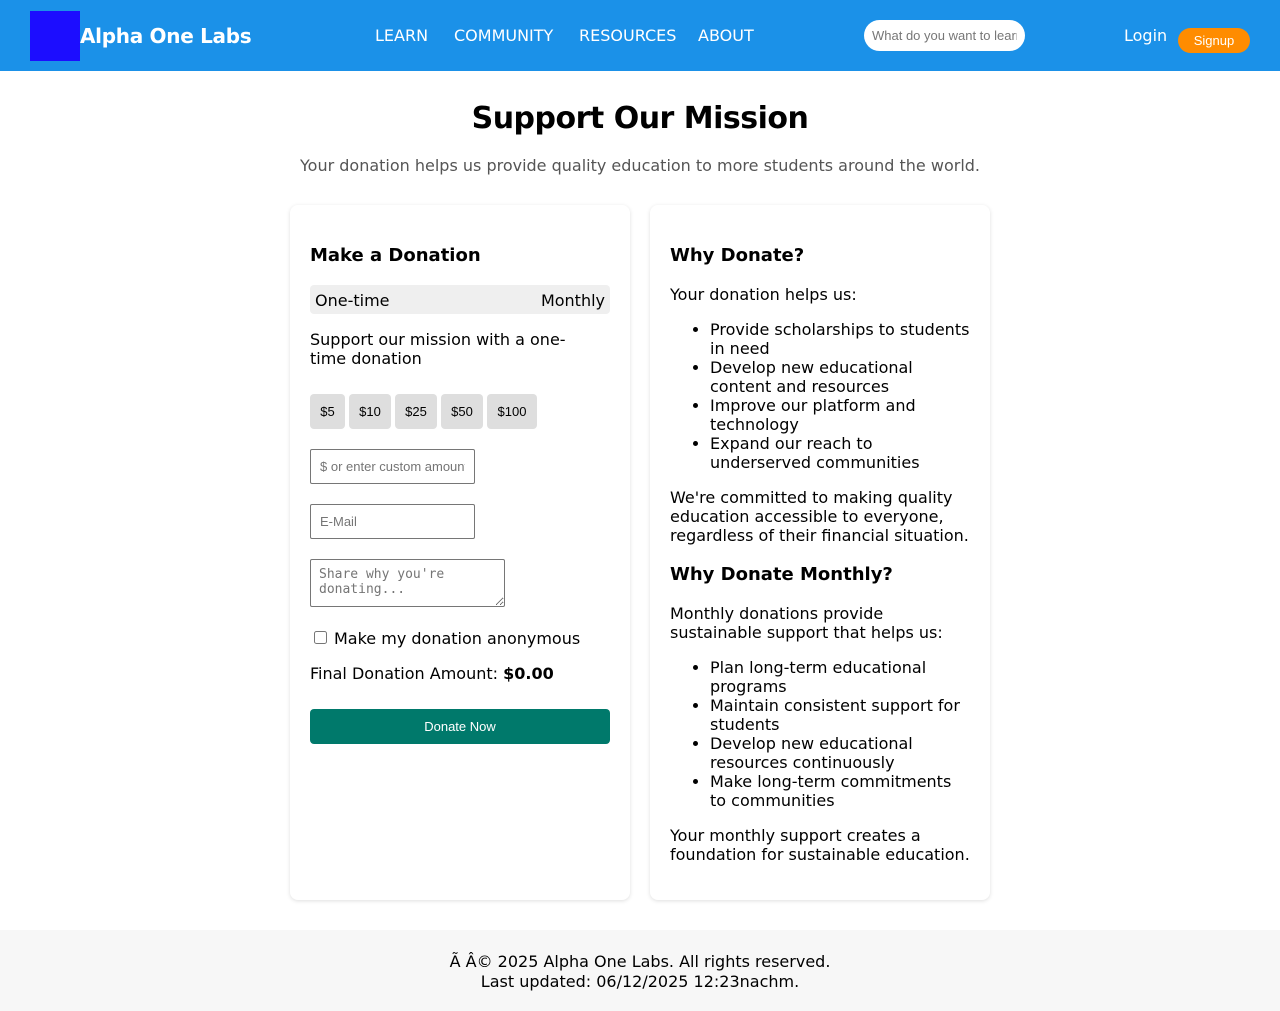  What do you see at coordinates (840, 677) in the screenshot?
I see `list-item: Plan long-term educational programs` at bounding box center [840, 677].